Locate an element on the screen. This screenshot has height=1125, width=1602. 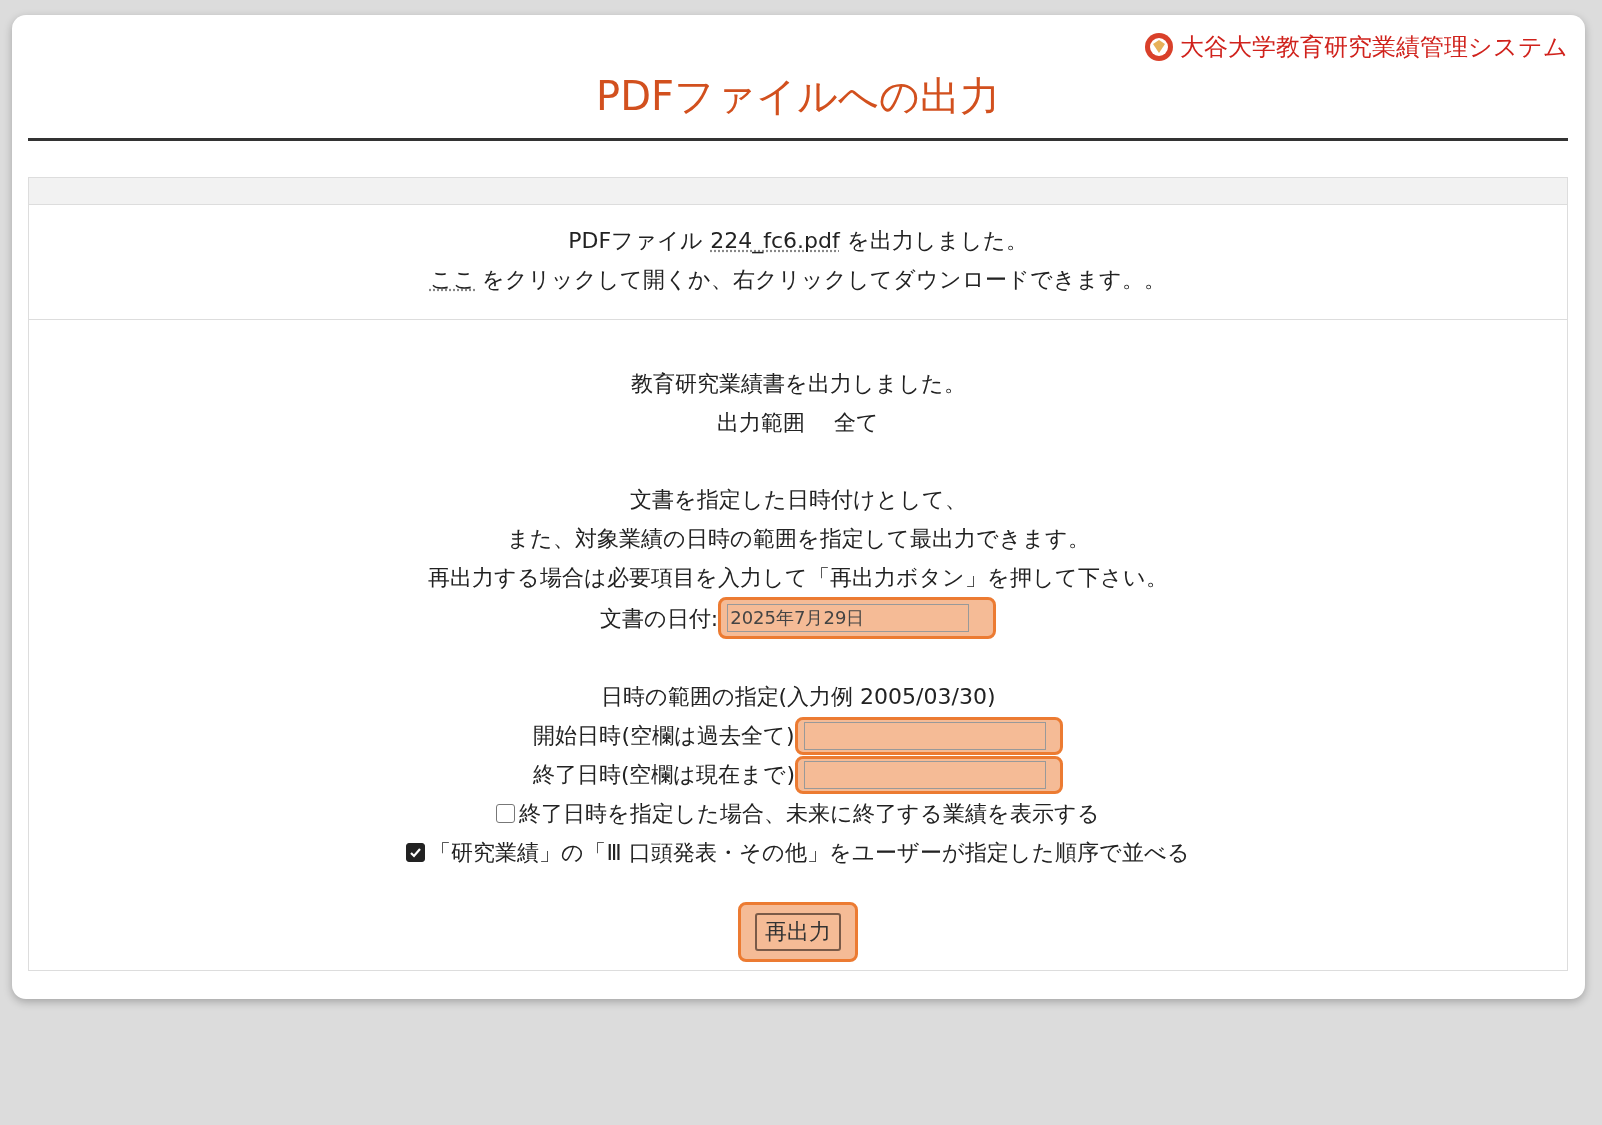
field-label: 終了日時(空欄は現在まで) is located at coordinates (664, 775).